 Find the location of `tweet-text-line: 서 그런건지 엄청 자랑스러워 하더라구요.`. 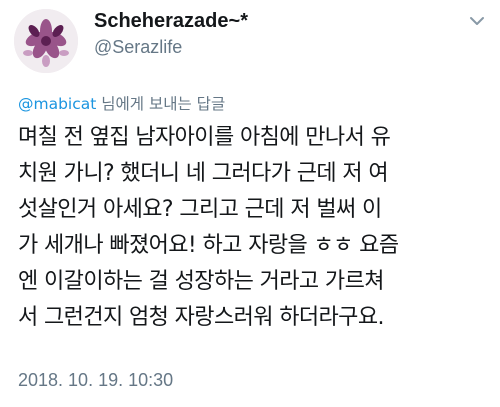

tweet-text-line: 서 그런건지 엄청 자랑스러워 하더라구요. is located at coordinates (201, 317).